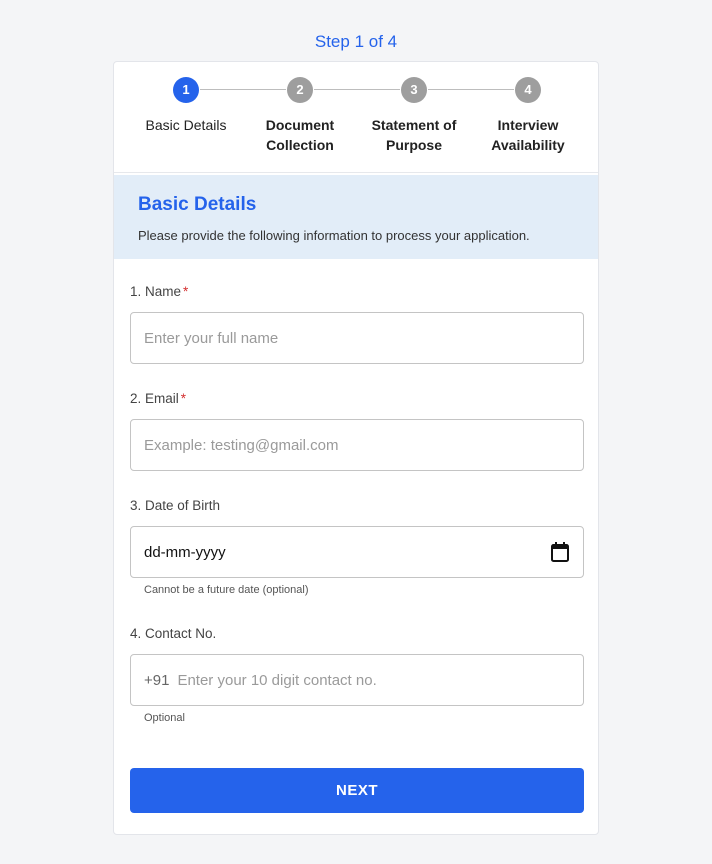  Describe the element at coordinates (300, 90) in the screenshot. I see `step-number: 2` at that location.